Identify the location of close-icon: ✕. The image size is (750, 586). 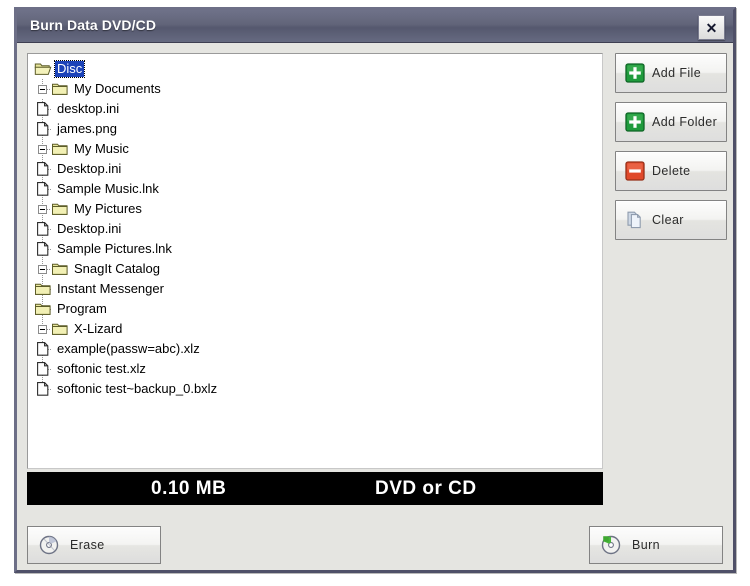
(711, 27).